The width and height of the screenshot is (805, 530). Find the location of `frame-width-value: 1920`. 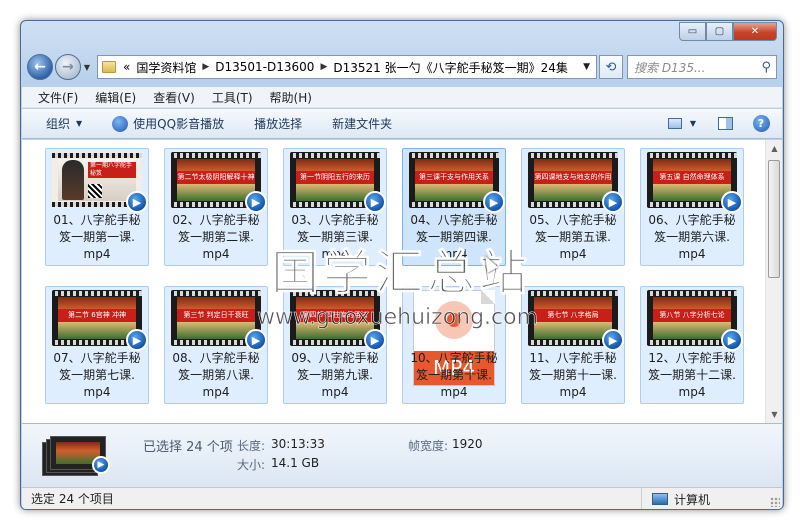

frame-width-value: 1920 is located at coordinates (467, 444).